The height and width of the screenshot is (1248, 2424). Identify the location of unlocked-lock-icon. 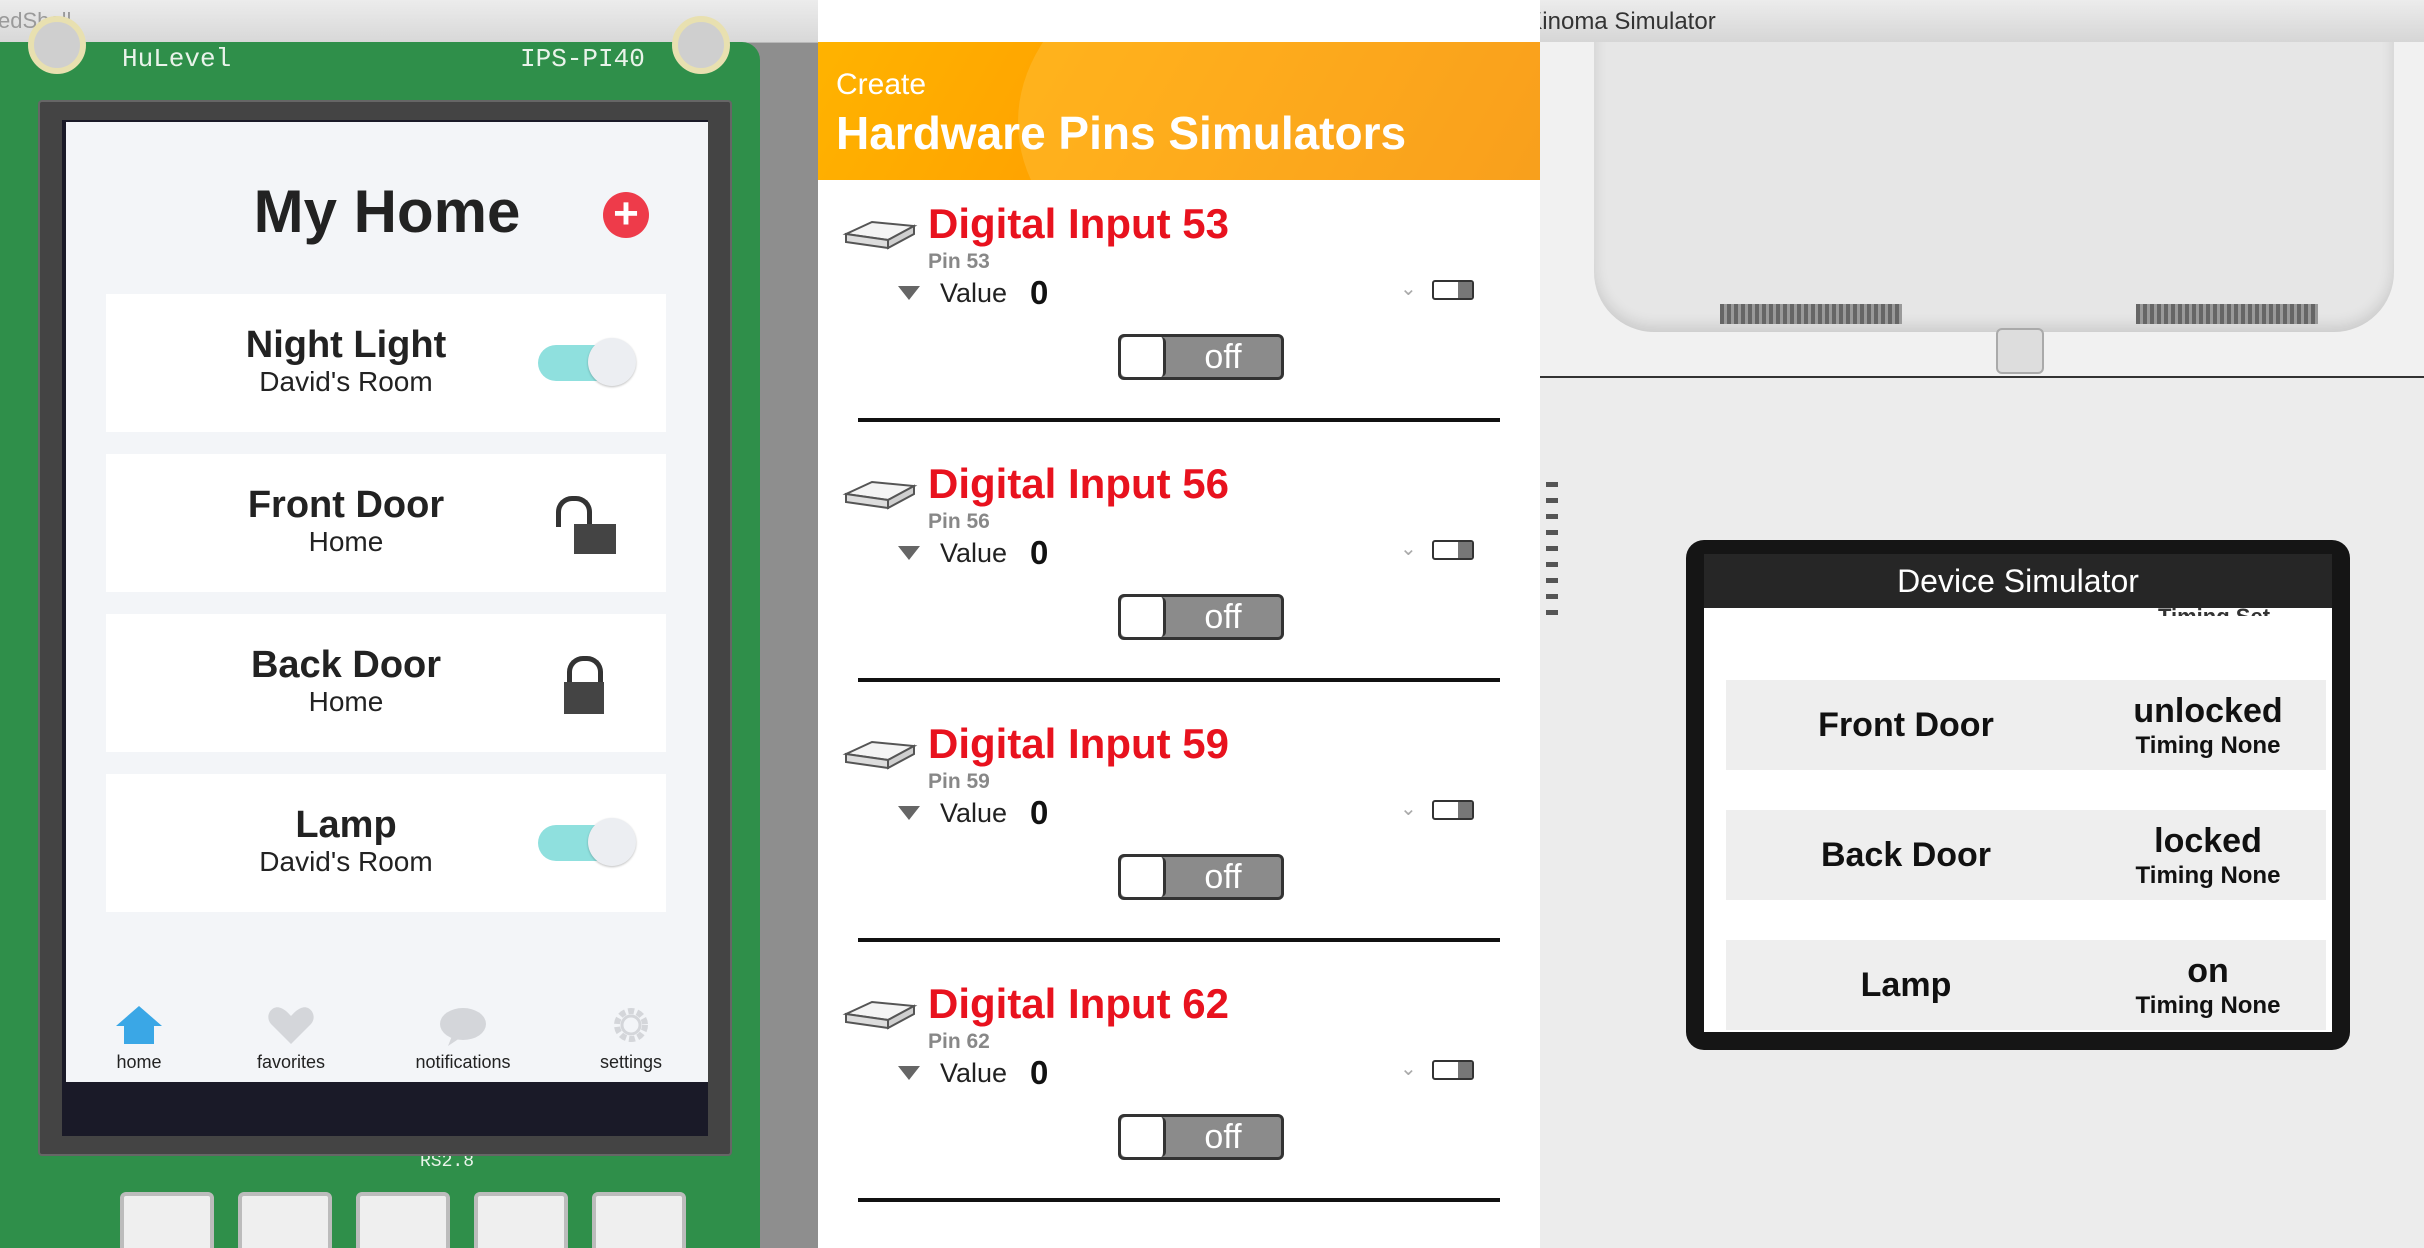
(588, 525).